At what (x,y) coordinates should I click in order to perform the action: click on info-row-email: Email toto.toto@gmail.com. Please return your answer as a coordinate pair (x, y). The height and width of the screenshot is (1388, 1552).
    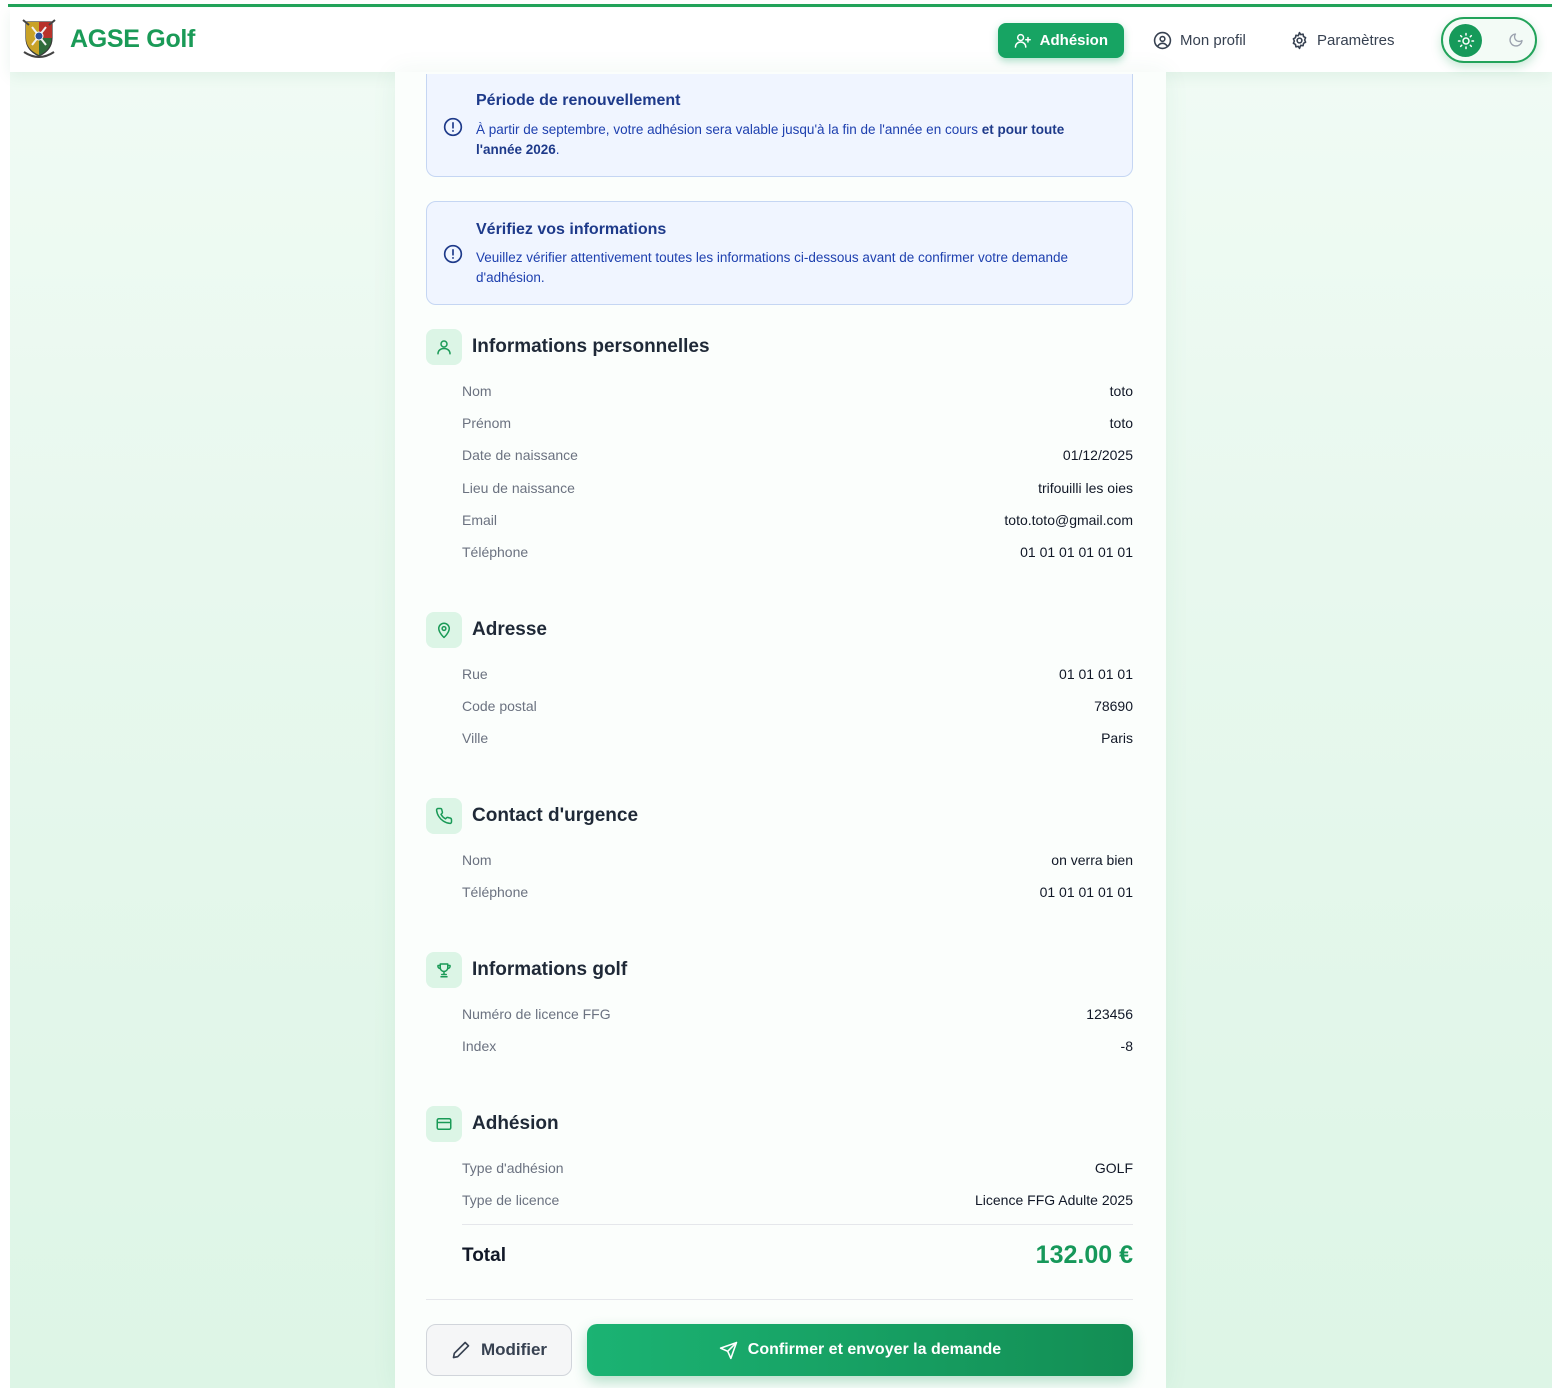
    Looking at the image, I should click on (797, 522).